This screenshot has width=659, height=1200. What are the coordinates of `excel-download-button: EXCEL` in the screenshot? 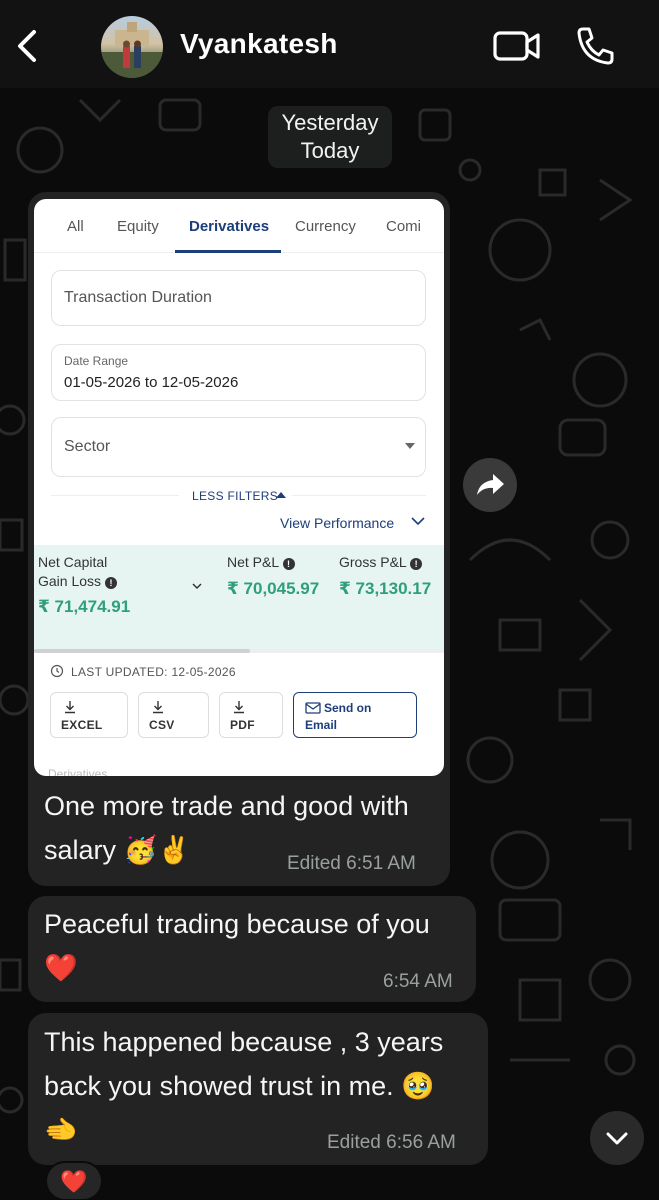 It's located at (89, 715).